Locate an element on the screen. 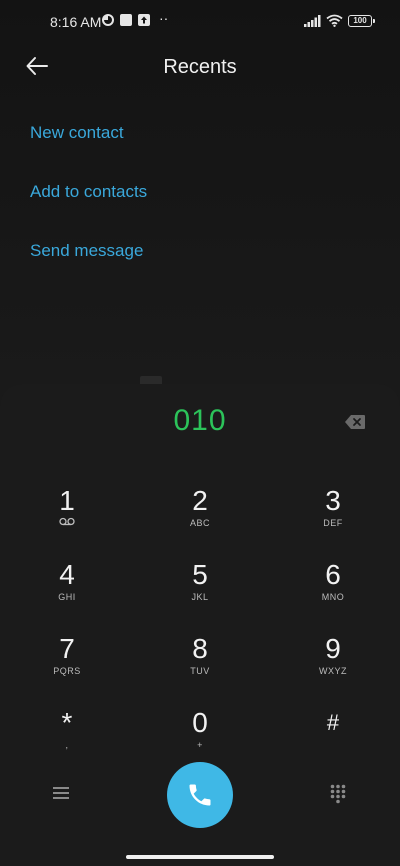 The image size is (400, 866). send-message-link: Send message is located at coordinates (86, 251).